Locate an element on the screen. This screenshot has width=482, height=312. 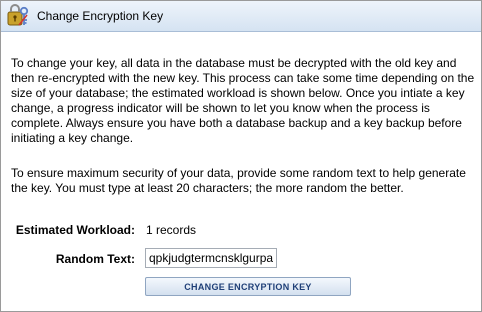
key-lock-icon is located at coordinates (18, 15).